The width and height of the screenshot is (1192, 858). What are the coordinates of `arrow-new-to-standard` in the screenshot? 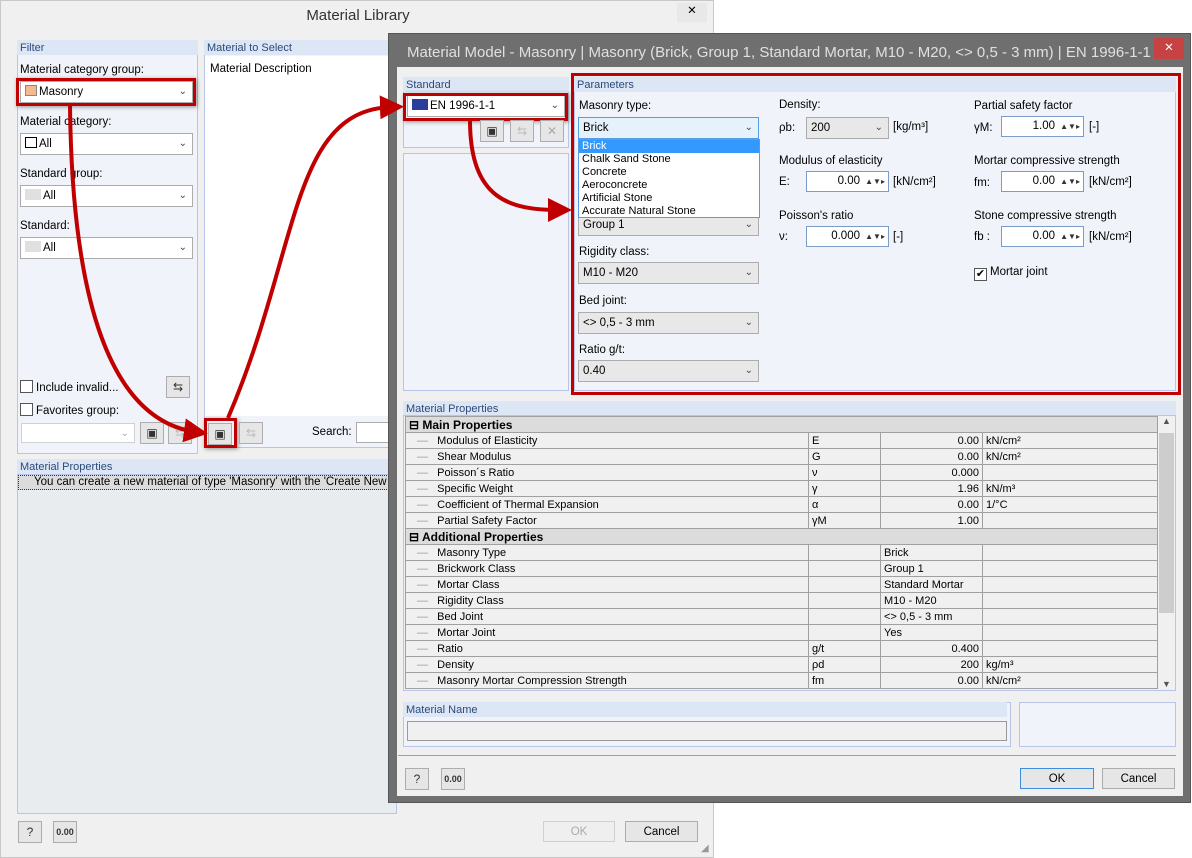 It's located at (315, 257).